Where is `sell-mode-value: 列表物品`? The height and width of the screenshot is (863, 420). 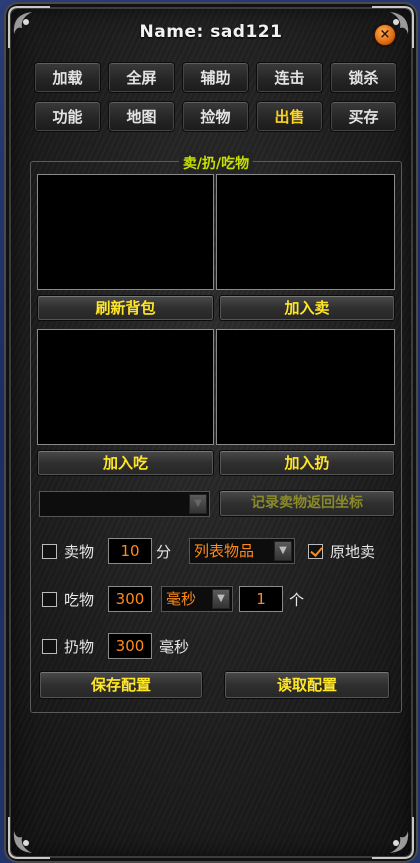 sell-mode-value: 列表物品 is located at coordinates (224, 551).